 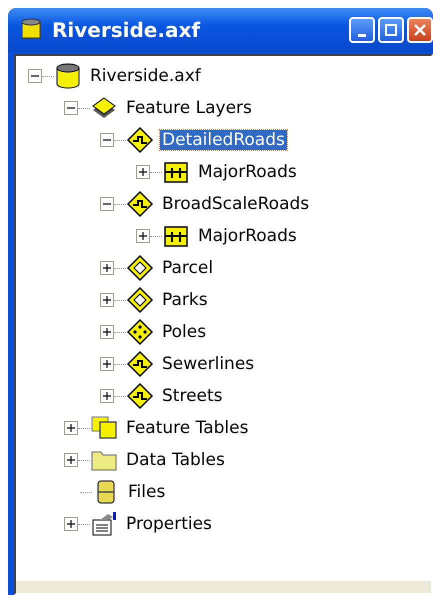 I want to click on tree-item: Sewerlines, so click(x=208, y=364).